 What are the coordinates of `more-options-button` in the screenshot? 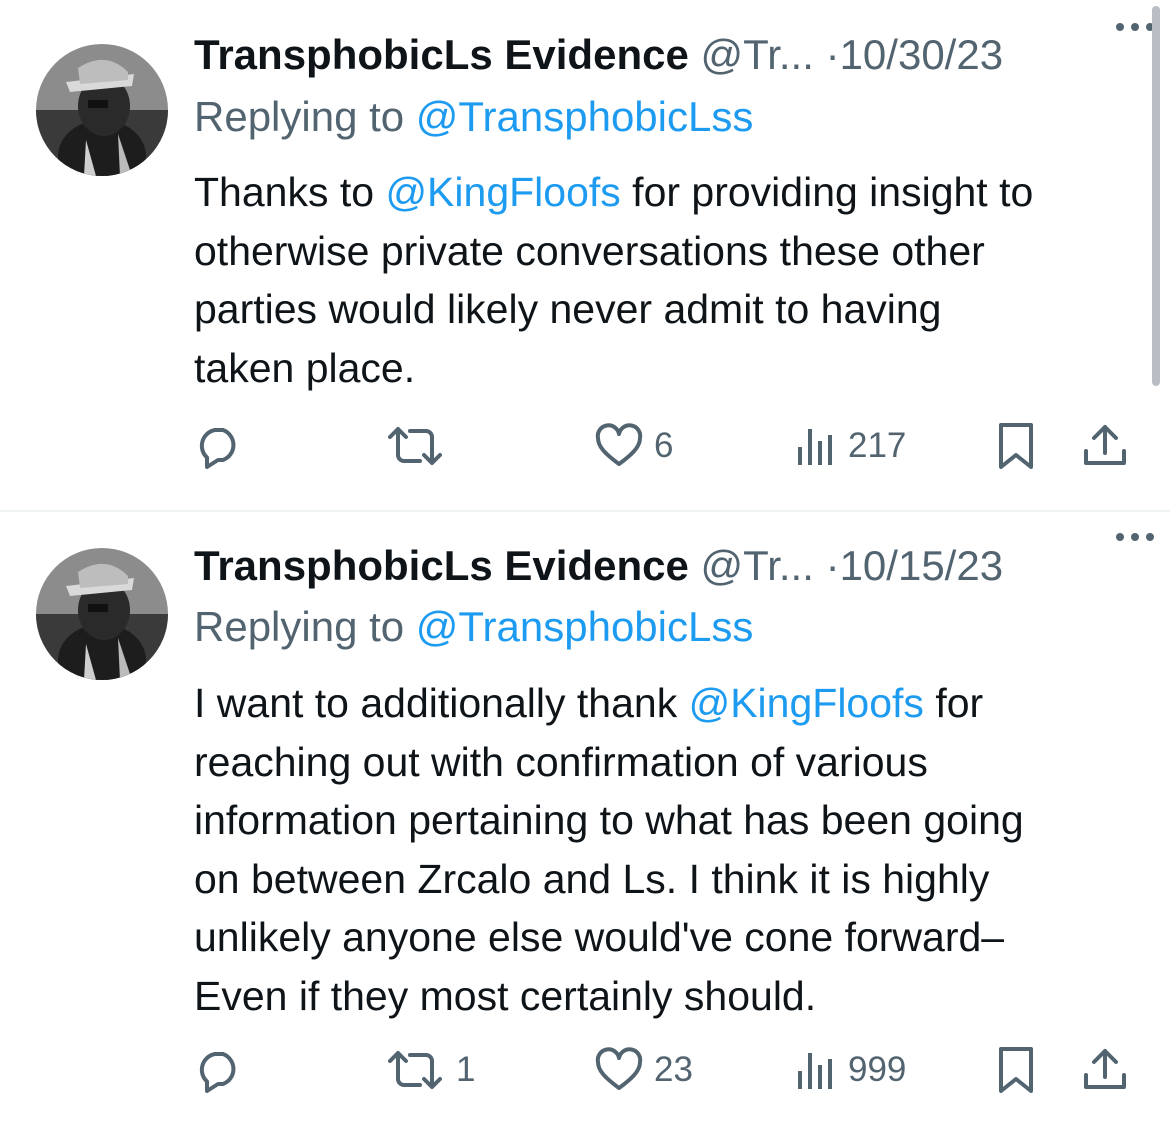 It's located at (1135, 537).